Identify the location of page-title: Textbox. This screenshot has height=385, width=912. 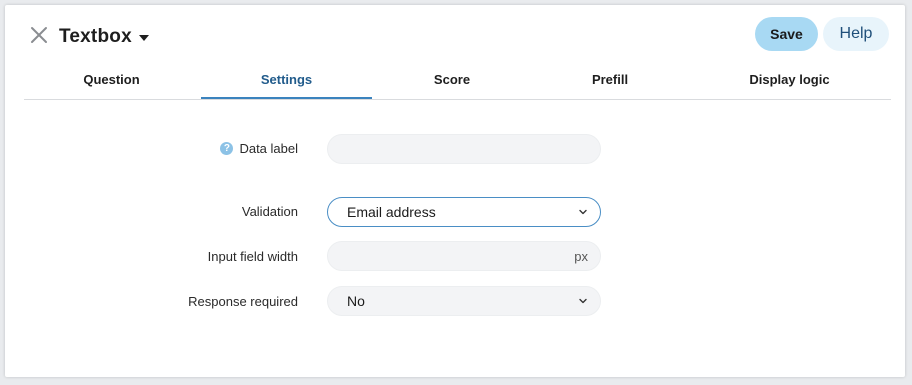
(95, 36).